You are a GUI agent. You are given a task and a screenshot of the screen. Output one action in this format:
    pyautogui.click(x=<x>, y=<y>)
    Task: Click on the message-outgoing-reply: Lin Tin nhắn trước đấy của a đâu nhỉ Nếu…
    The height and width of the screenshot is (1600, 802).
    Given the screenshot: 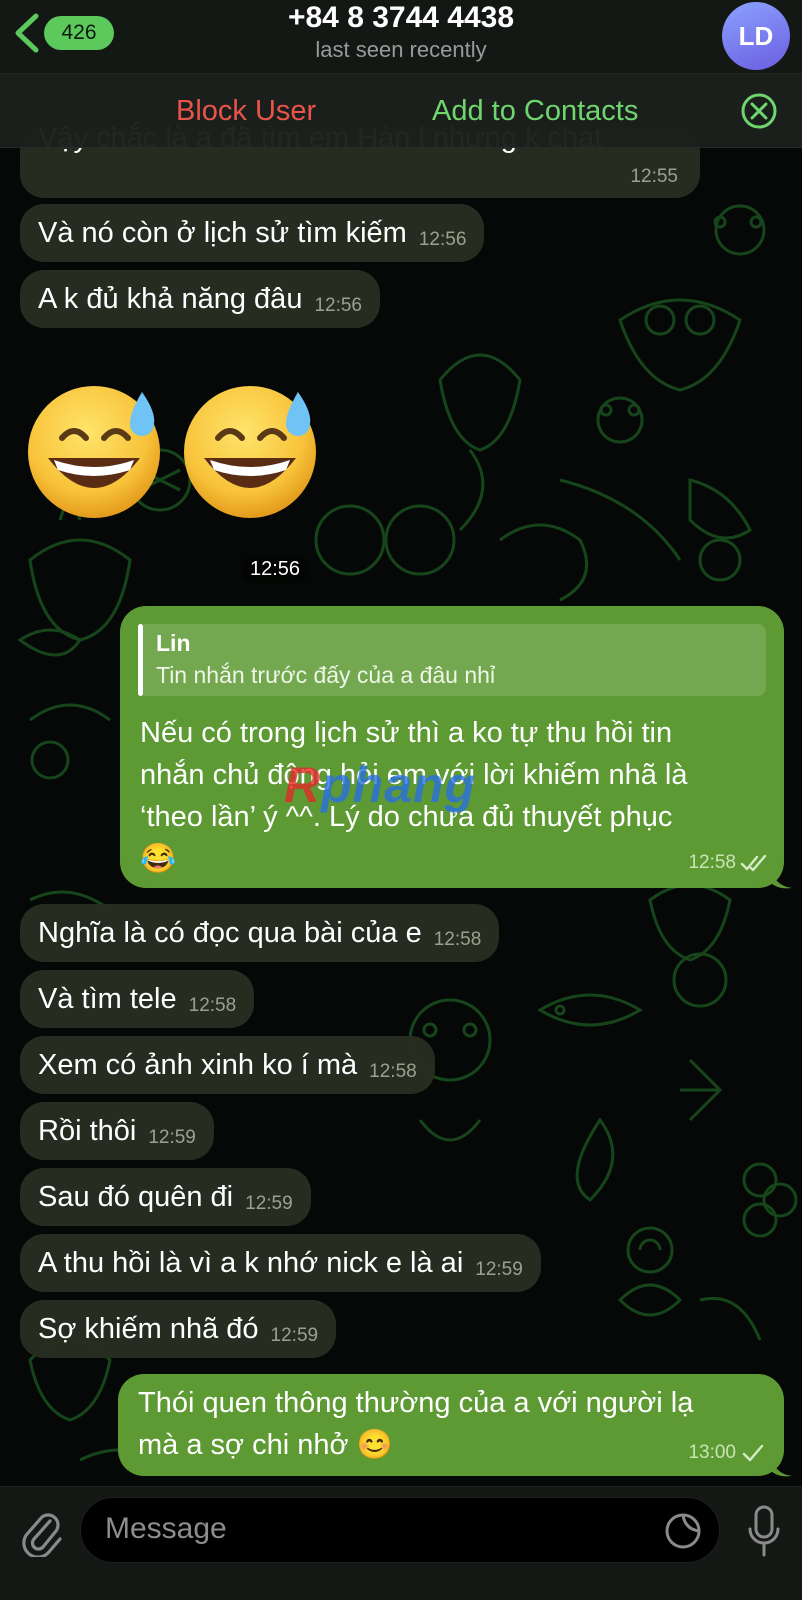 What is the action you would take?
    pyautogui.click(x=452, y=747)
    